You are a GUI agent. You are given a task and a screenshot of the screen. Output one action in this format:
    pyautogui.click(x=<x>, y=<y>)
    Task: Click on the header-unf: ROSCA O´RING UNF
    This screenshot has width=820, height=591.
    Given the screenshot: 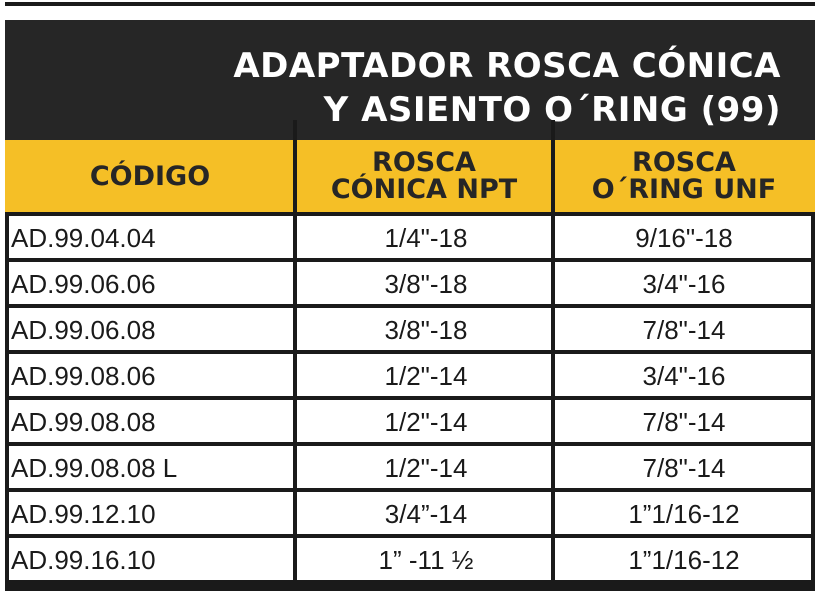 What is the action you would take?
    pyautogui.click(x=684, y=176)
    